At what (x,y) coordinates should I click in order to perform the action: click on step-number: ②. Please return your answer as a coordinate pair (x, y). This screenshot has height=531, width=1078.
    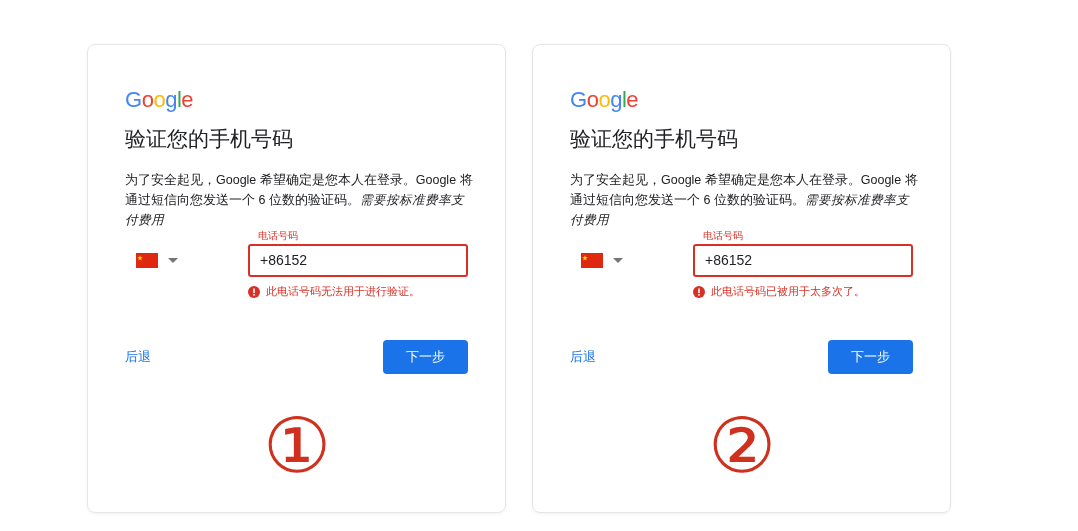
    Looking at the image, I should click on (741, 445).